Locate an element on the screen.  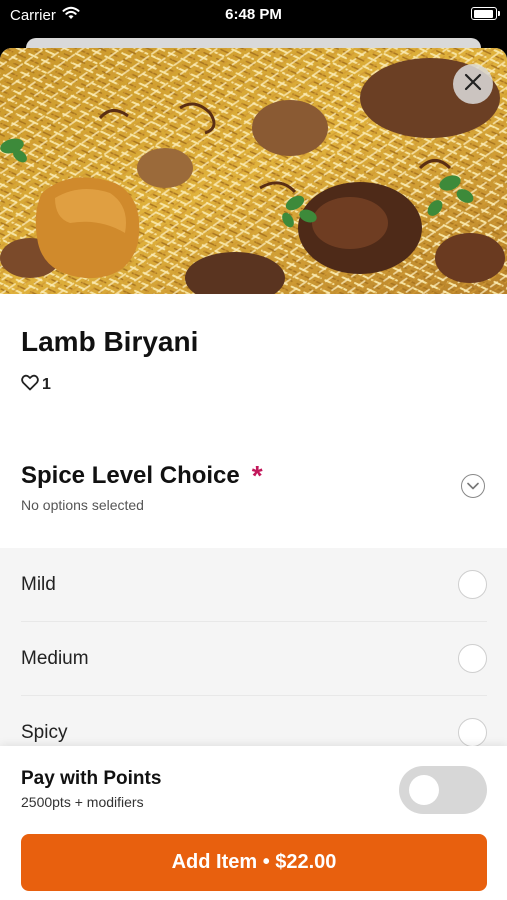
heart-icon is located at coordinates (30, 385).